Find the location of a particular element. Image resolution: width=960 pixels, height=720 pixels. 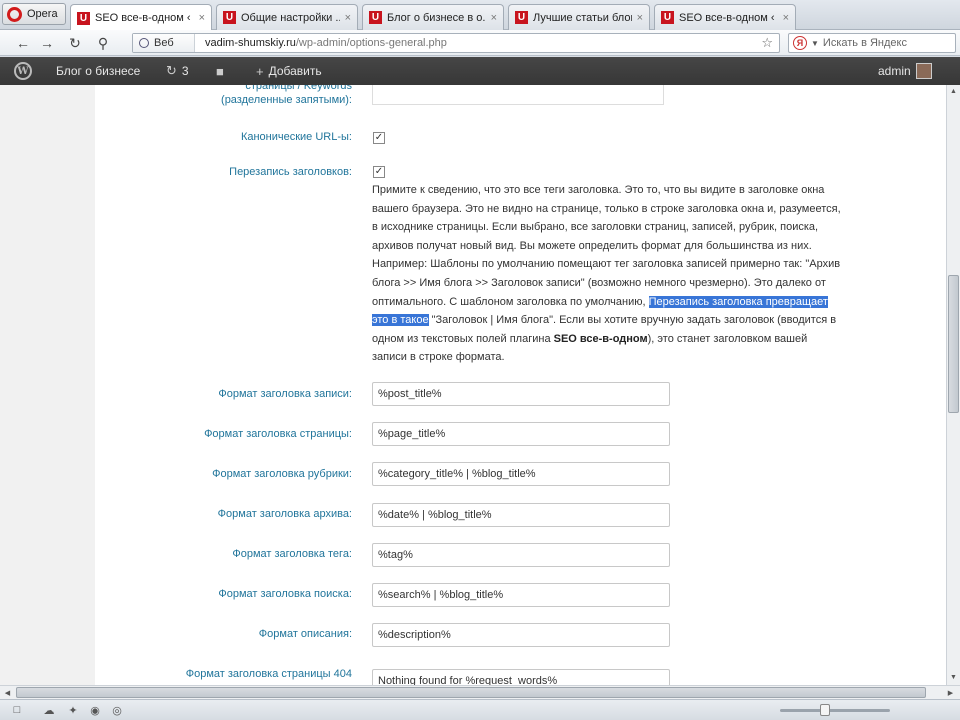

search-field: Я ▼ Искать в Яндекс is located at coordinates (872, 43).